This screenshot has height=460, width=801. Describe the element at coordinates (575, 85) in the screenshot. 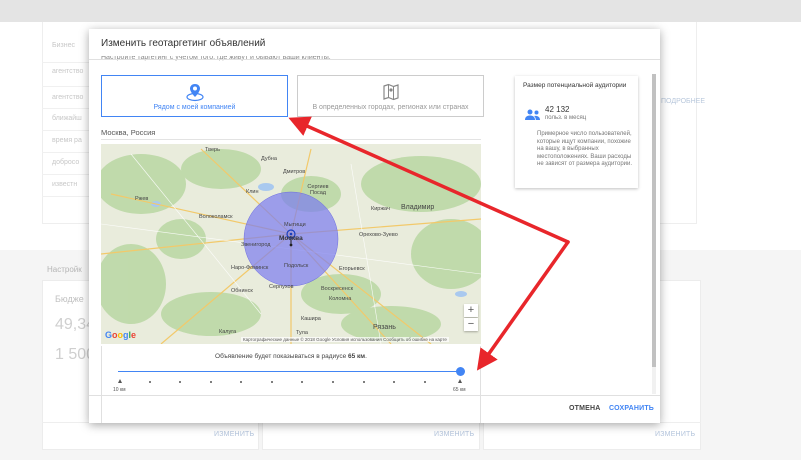

I see `audience-title: Размер потенциальной аудитории` at that location.